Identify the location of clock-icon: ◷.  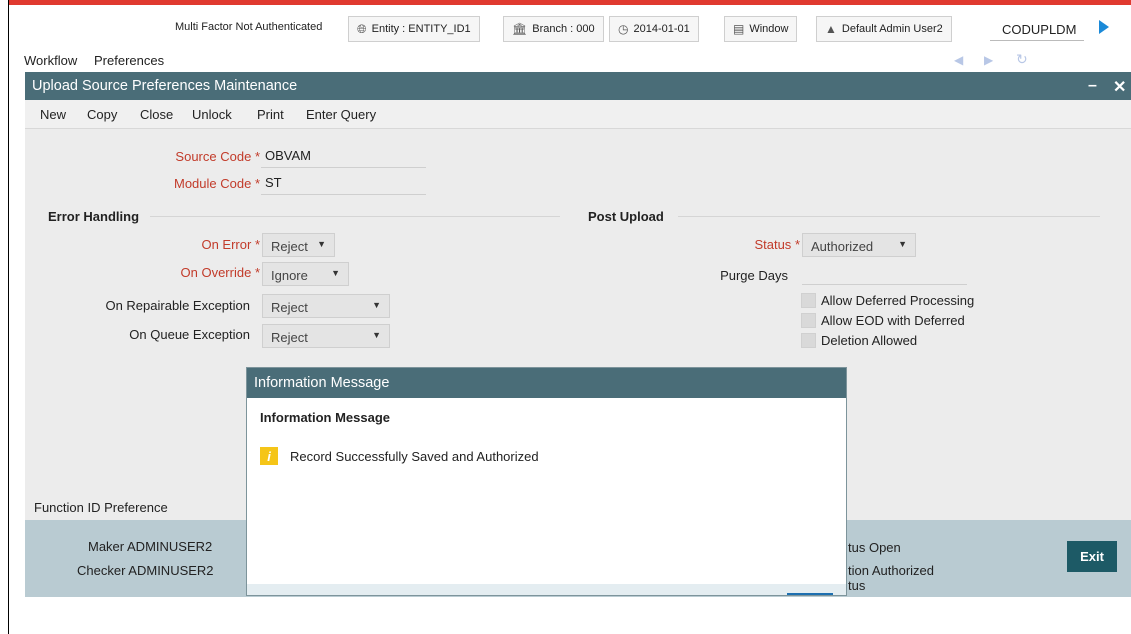
(623, 29).